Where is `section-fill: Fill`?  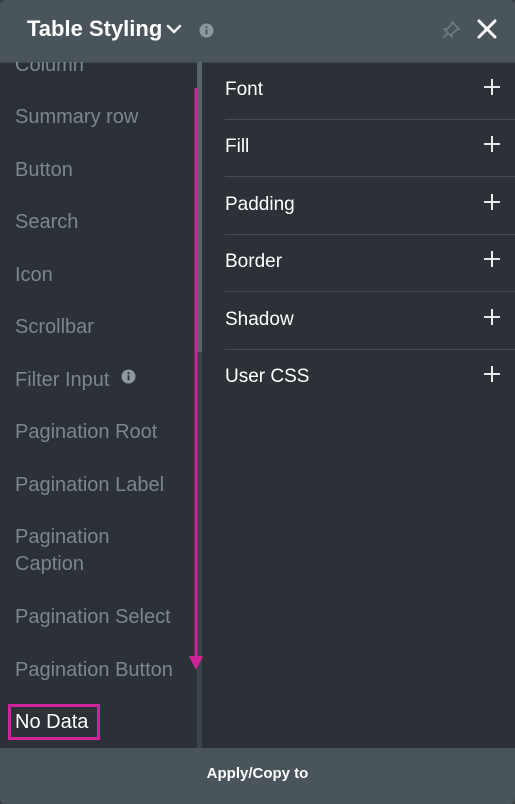 section-fill: Fill is located at coordinates (370, 148).